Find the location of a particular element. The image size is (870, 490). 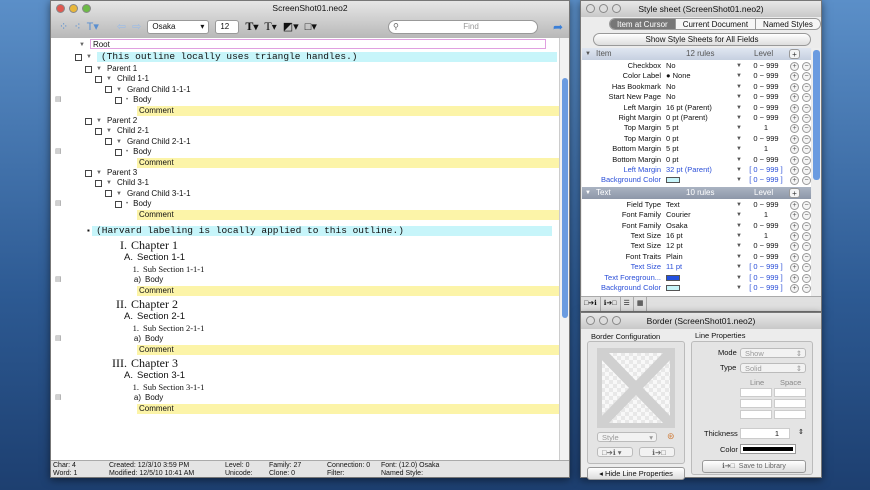

reset-icon: ⊛ is located at coordinates (671, 436).